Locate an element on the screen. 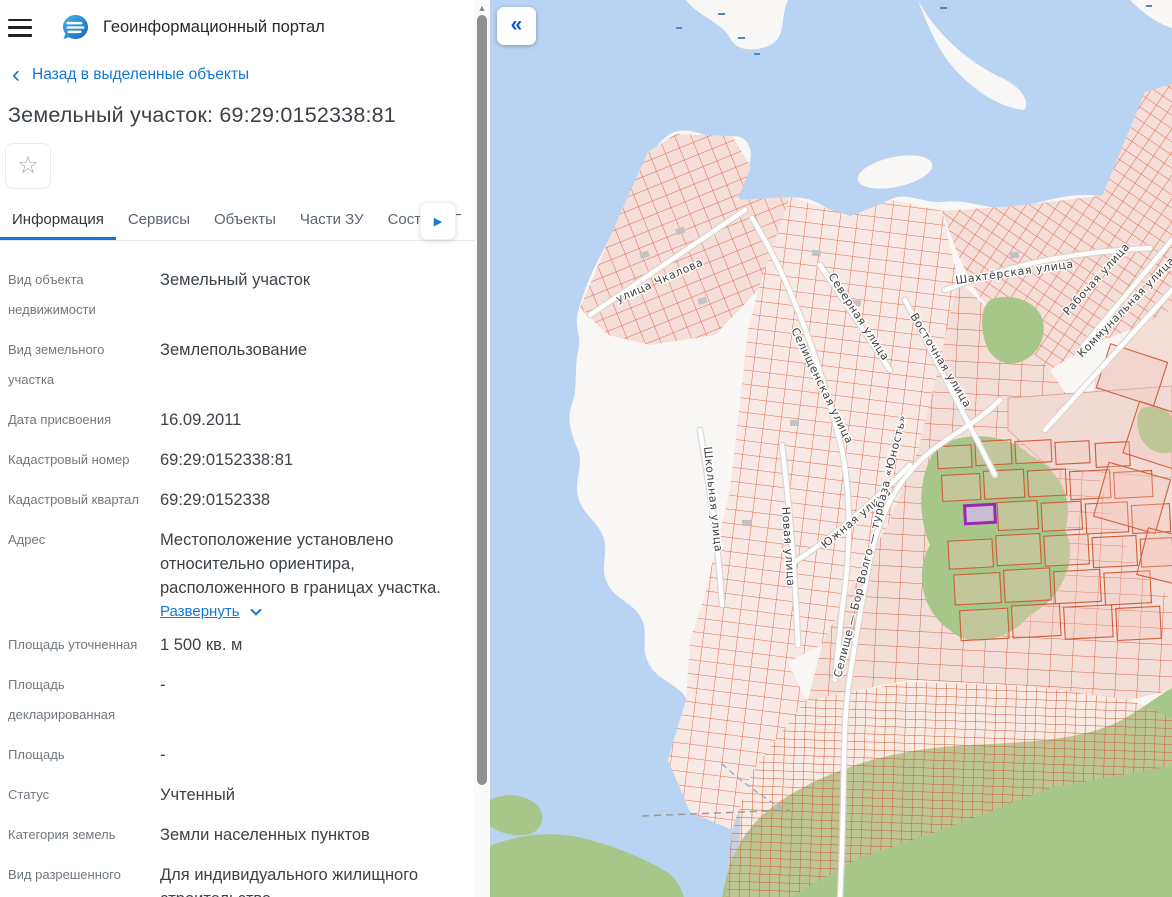 The width and height of the screenshot is (1172, 897). tab-0: Информация is located at coordinates (58, 221).